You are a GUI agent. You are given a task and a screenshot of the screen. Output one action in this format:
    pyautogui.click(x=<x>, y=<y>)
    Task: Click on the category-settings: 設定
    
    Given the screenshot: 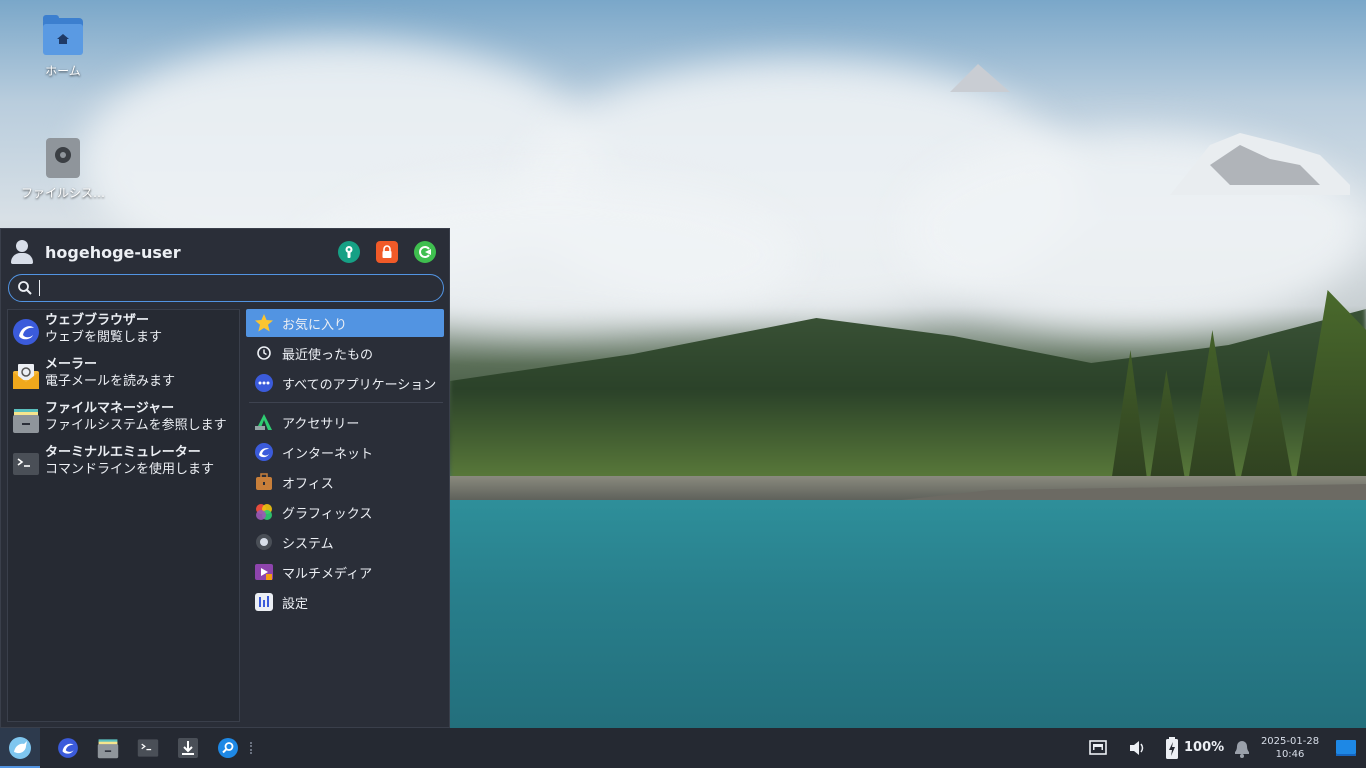 What is the action you would take?
    pyautogui.click(x=345, y=602)
    